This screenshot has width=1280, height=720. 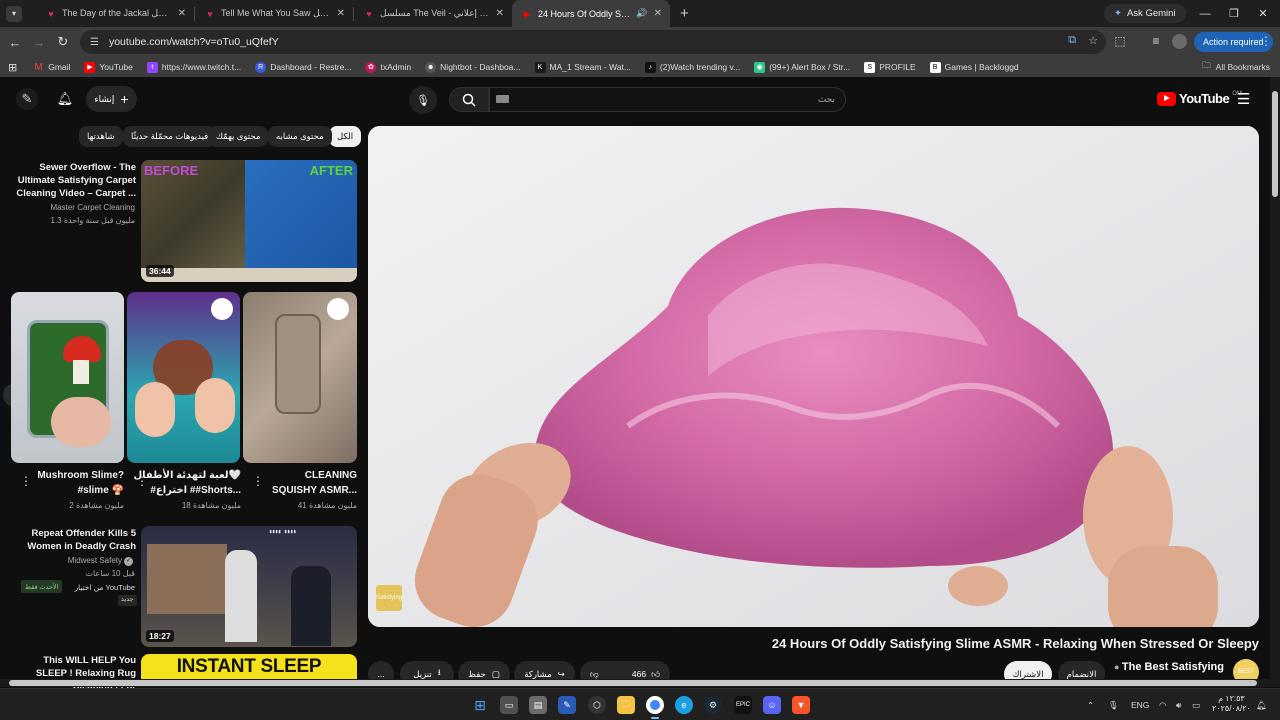 I want to click on bookmark-youtube: ▶ YouTube, so click(x=108, y=67).